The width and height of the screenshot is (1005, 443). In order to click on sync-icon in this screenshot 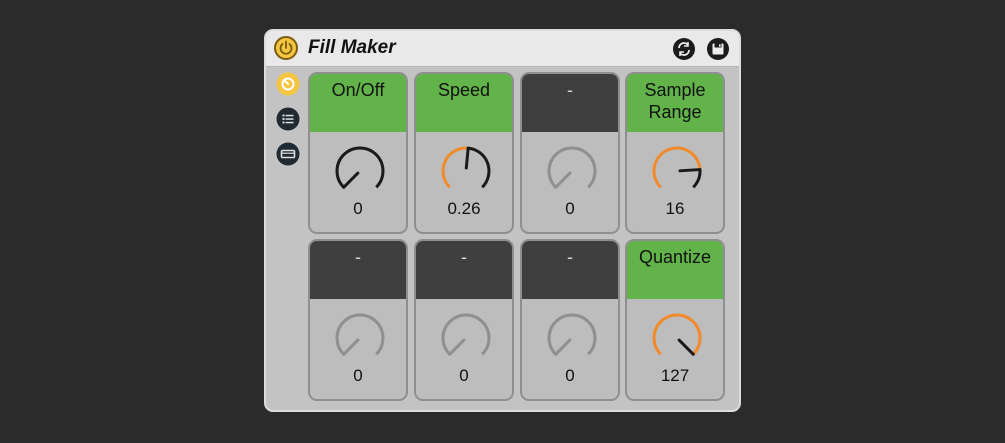, I will do `click(684, 49)`.